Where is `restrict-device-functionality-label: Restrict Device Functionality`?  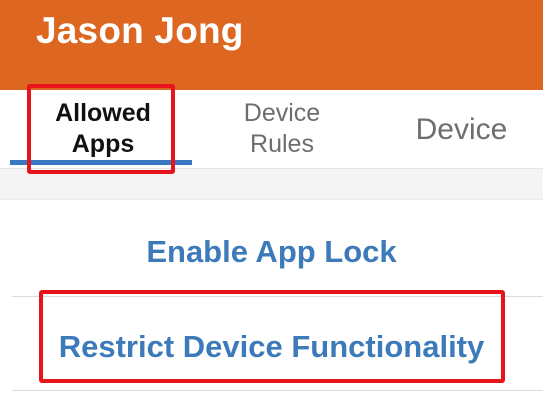 restrict-device-functionality-label: Restrict Device Functionality is located at coordinates (271, 346).